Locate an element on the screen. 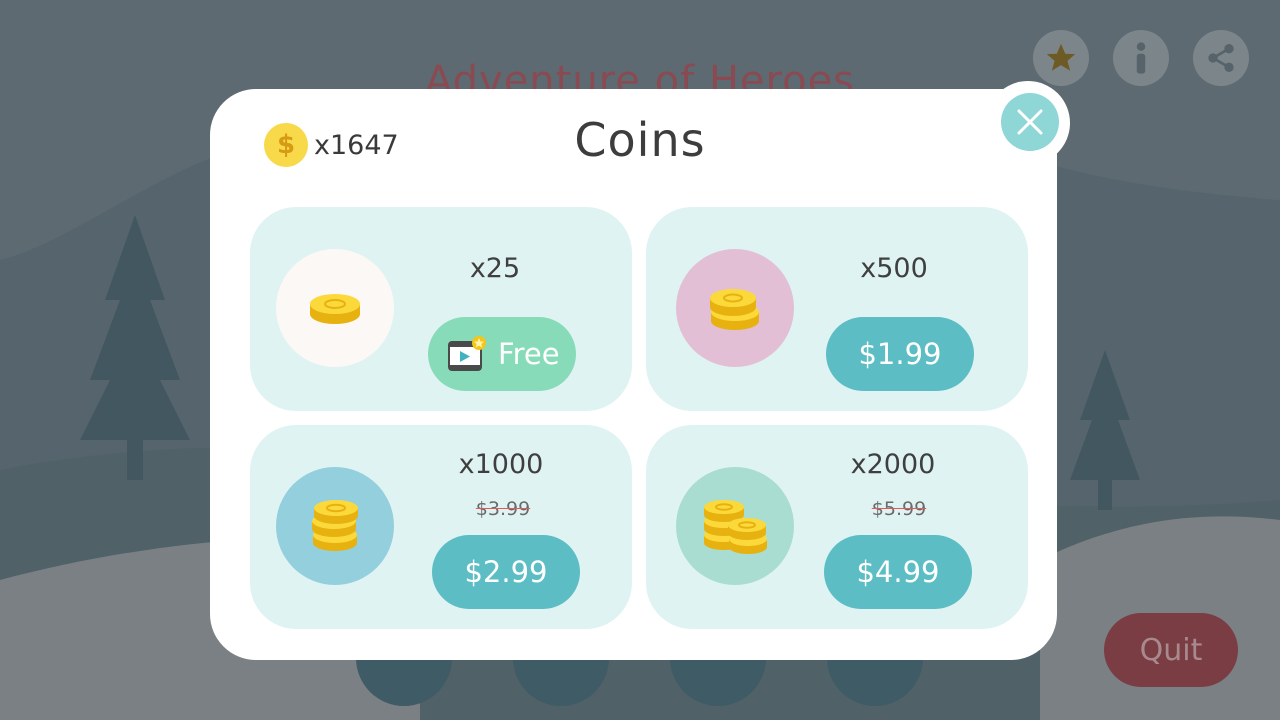  buy-1000-button: $2.99 is located at coordinates (506, 572).